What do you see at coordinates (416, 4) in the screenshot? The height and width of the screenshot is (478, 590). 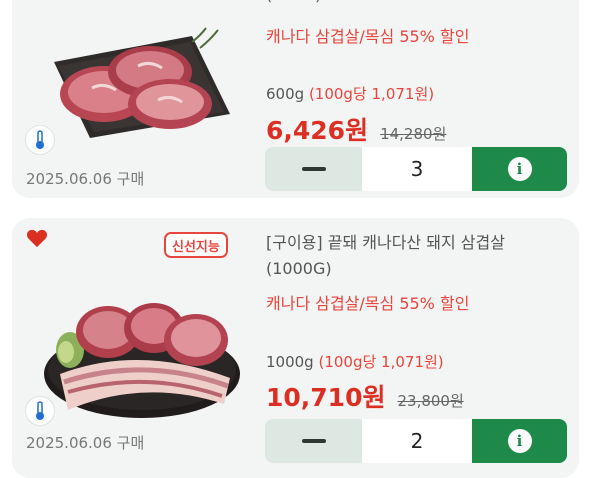 I see `product-title: (600G)` at bounding box center [416, 4].